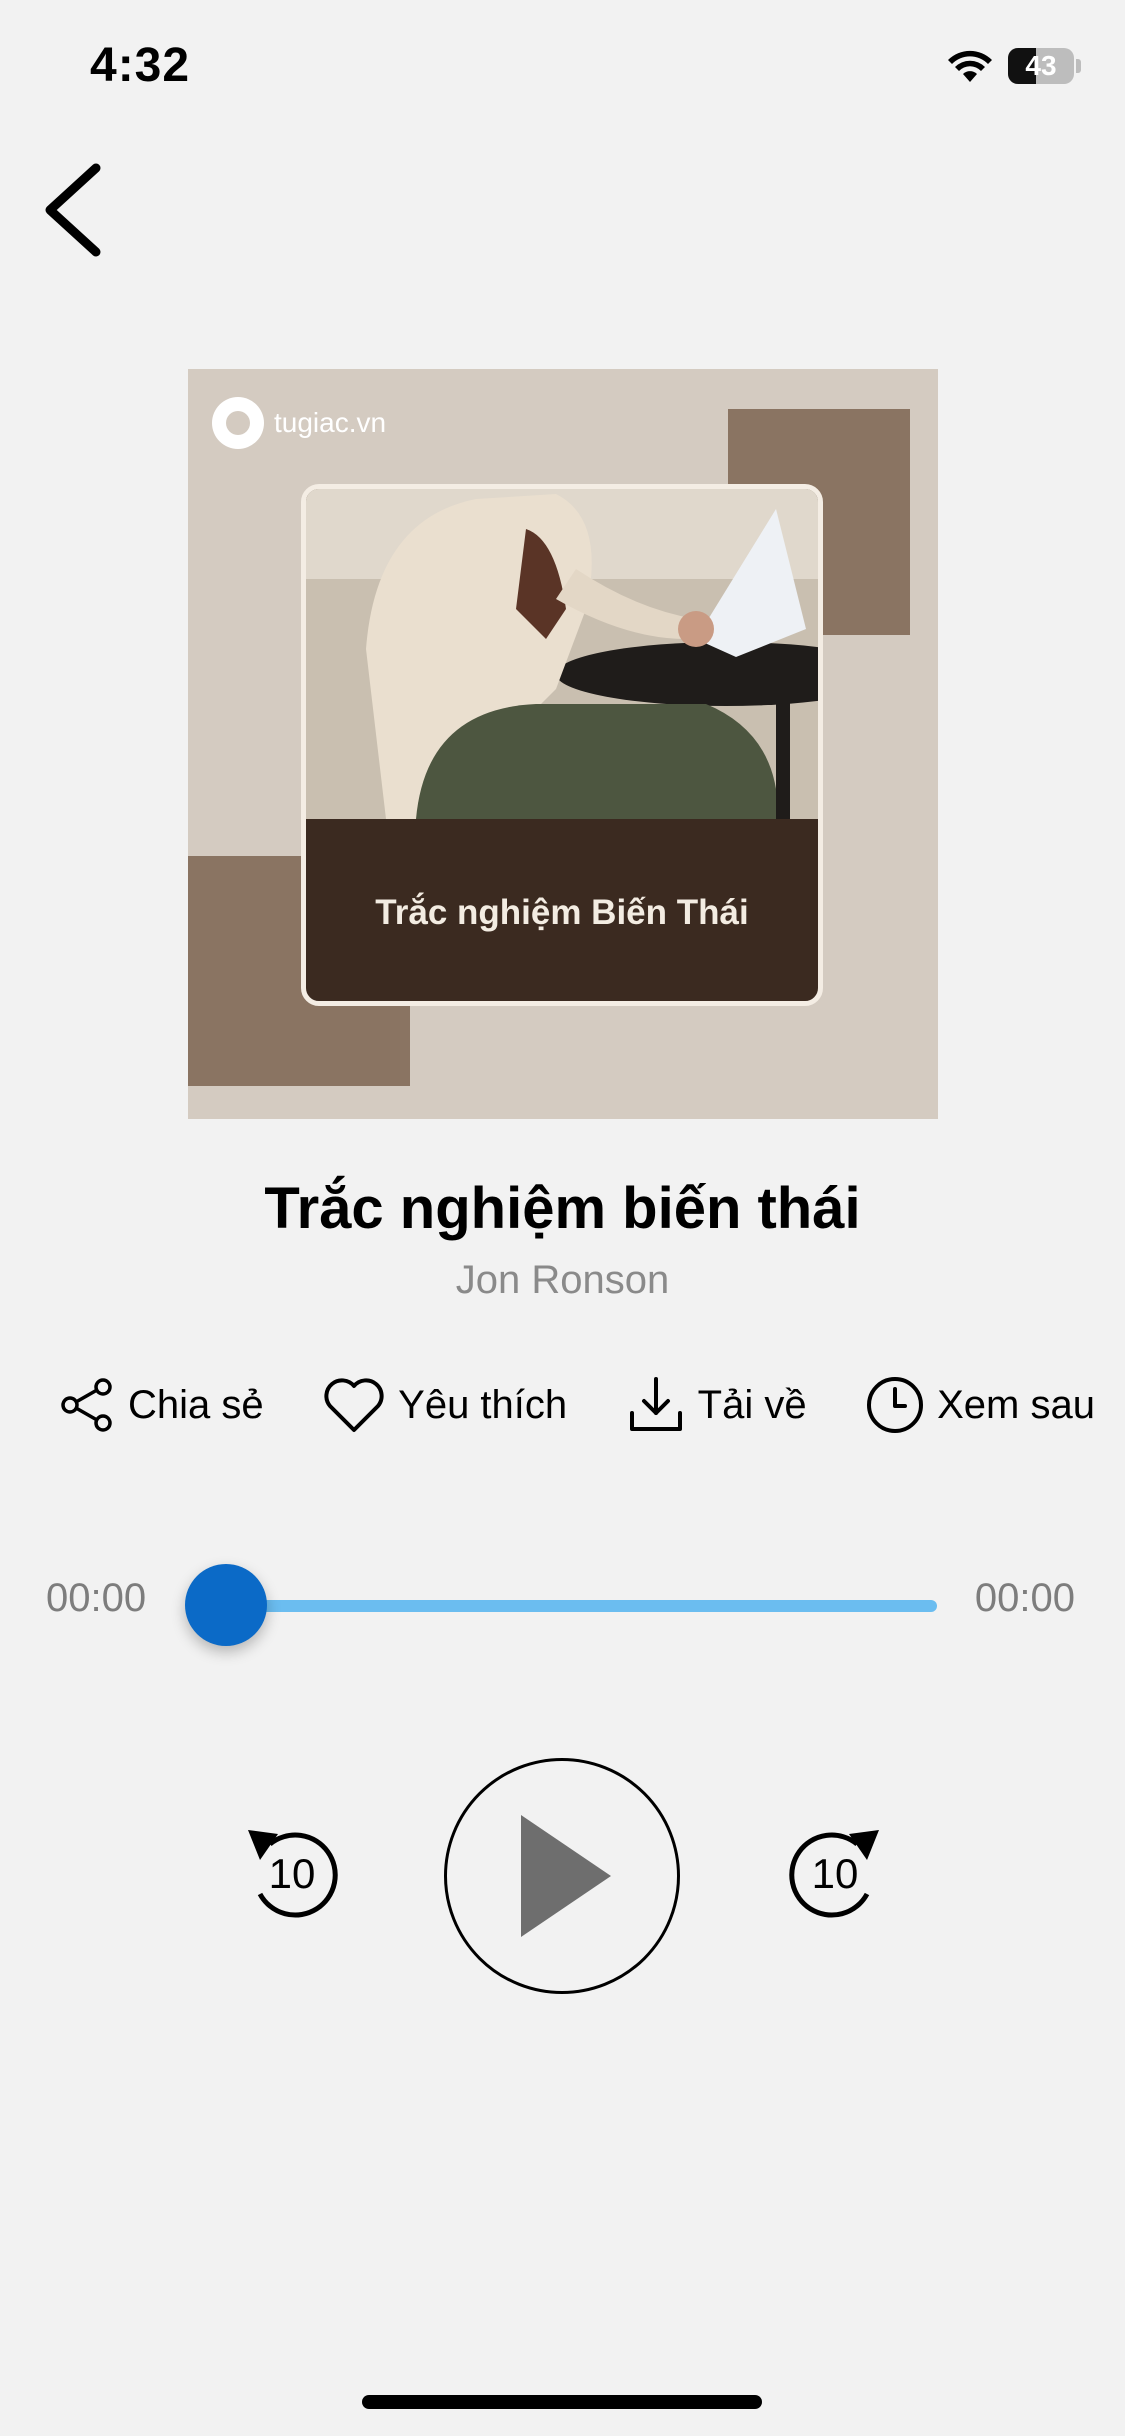 The image size is (1125, 2436). I want to click on cover-card: Trắc nghiệm Biến Thái, so click(562, 745).